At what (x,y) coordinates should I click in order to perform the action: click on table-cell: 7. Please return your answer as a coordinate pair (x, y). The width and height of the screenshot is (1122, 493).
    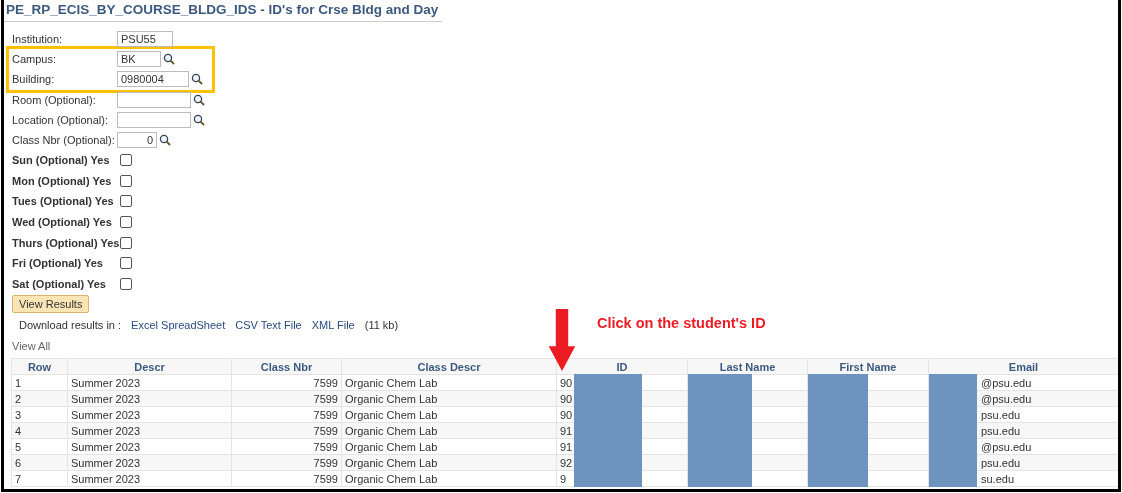
    Looking at the image, I should click on (18, 478).